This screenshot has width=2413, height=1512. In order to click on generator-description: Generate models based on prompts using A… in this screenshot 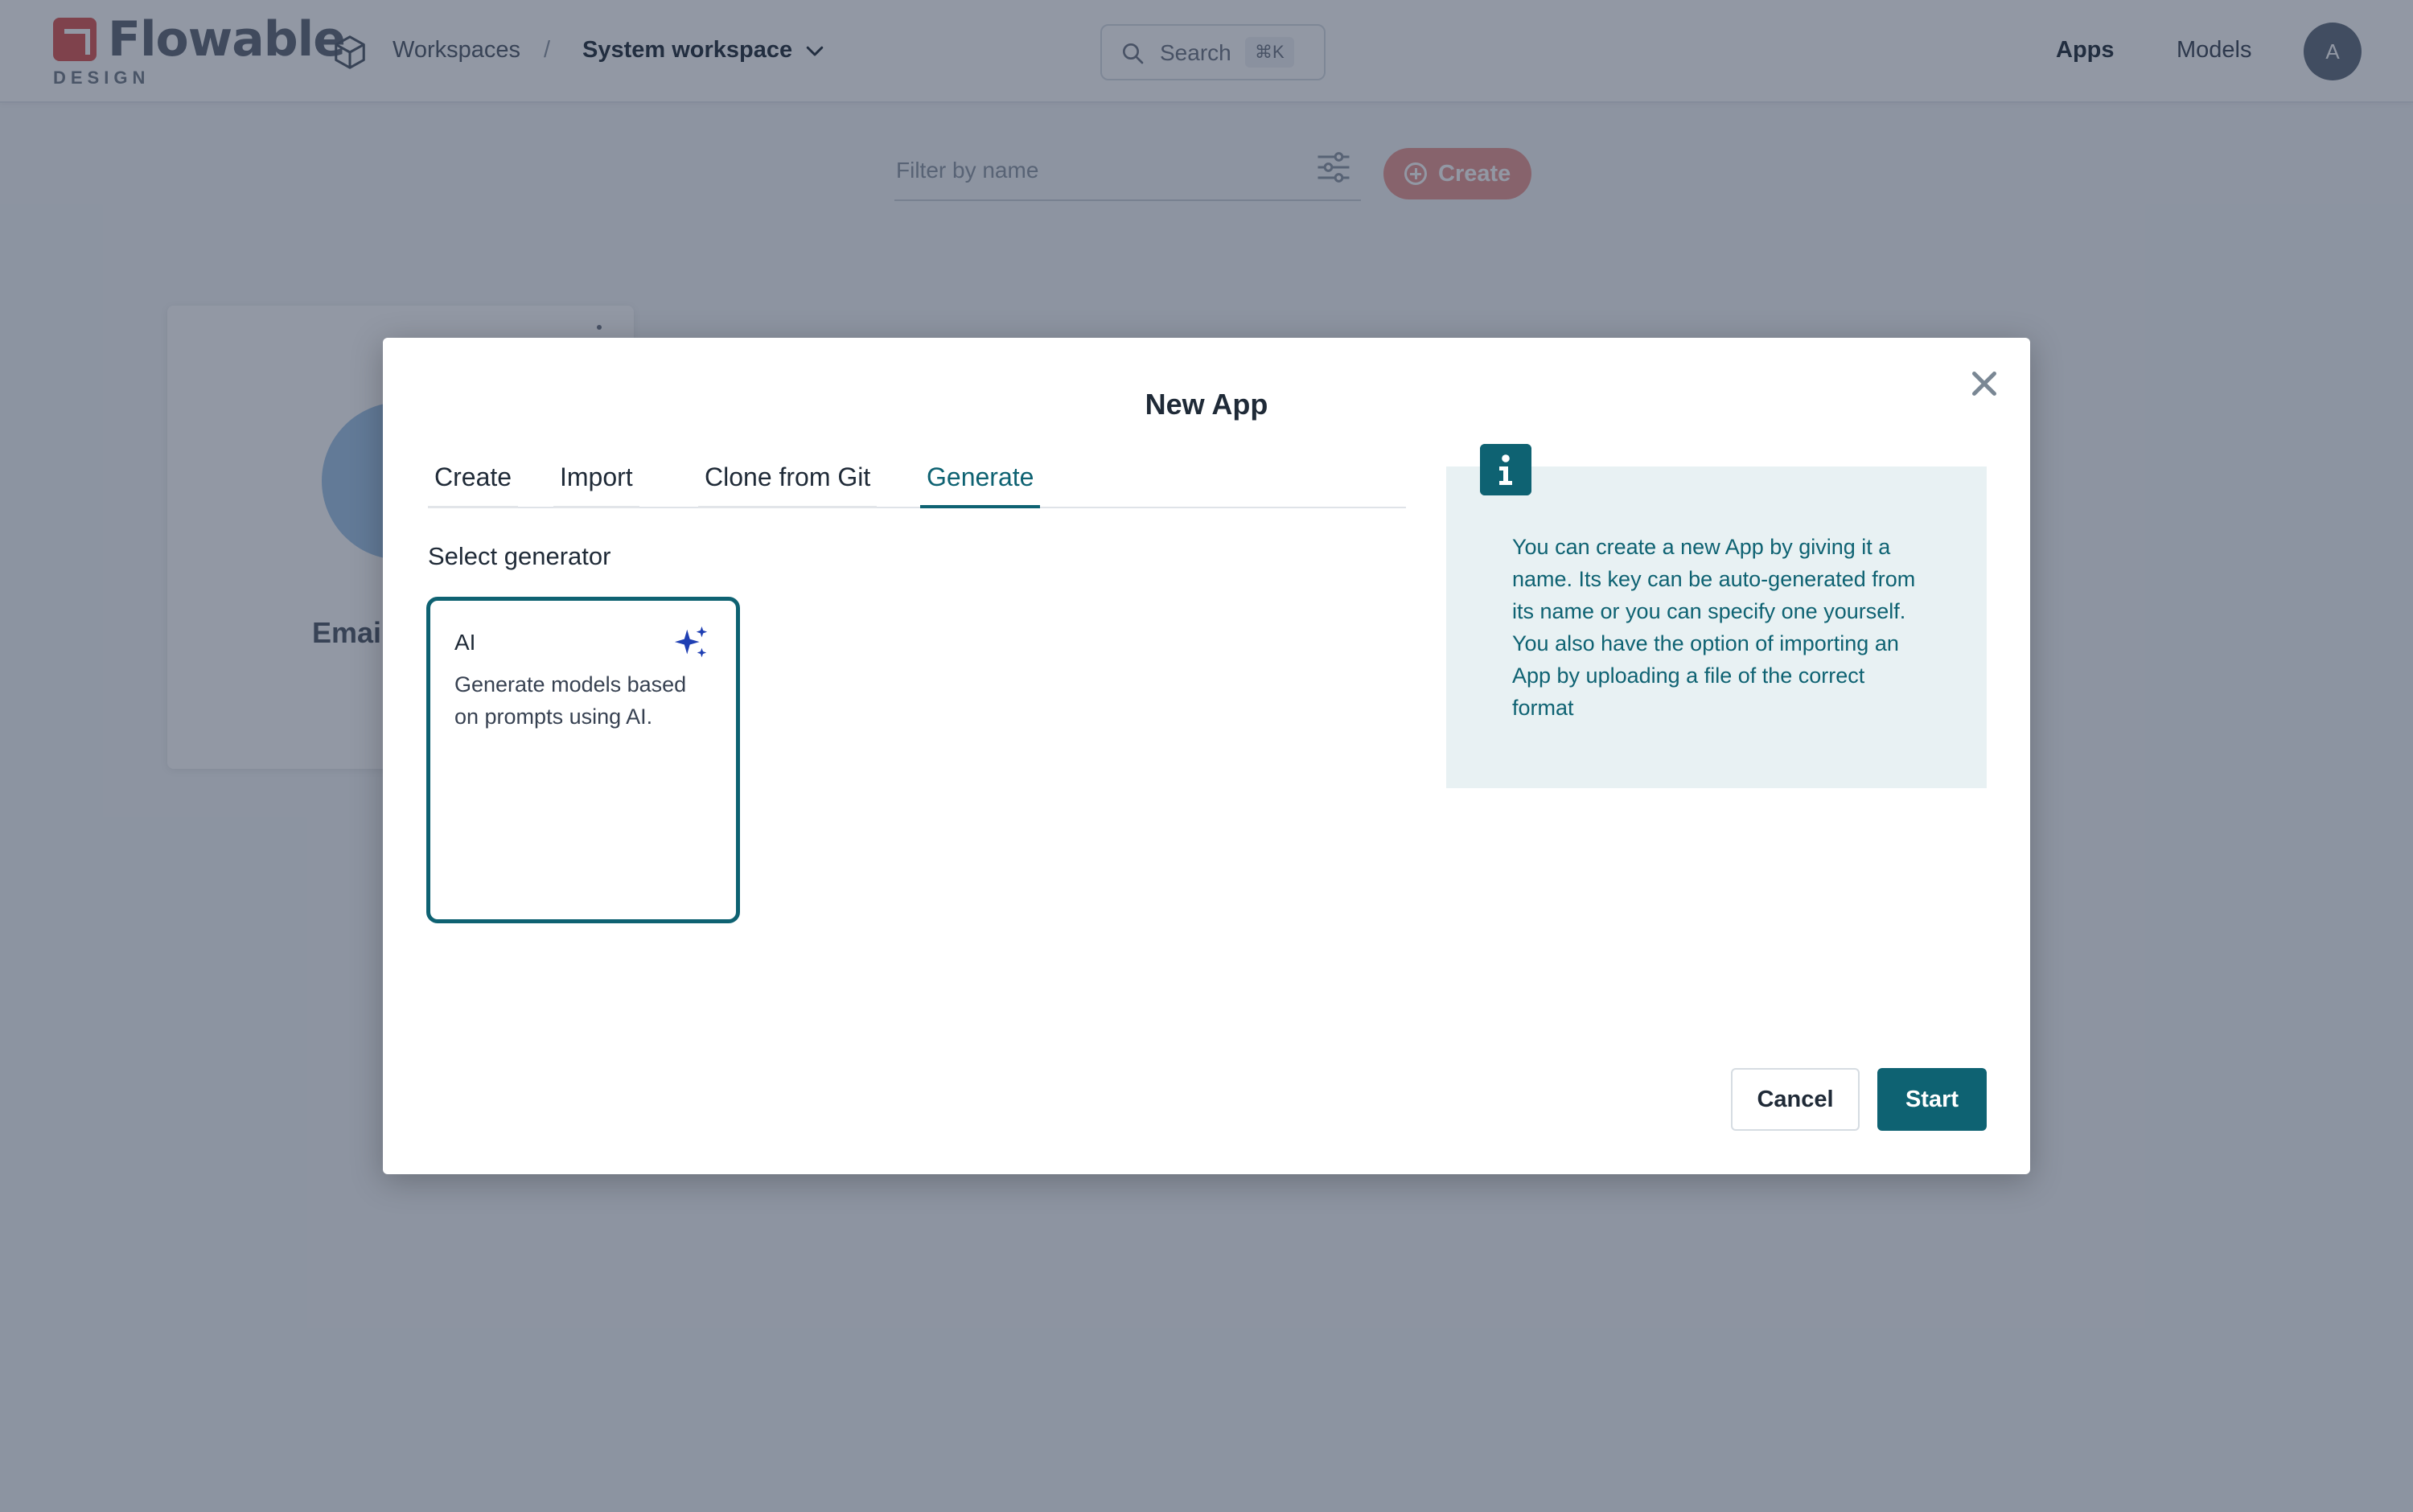, I will do `click(570, 701)`.